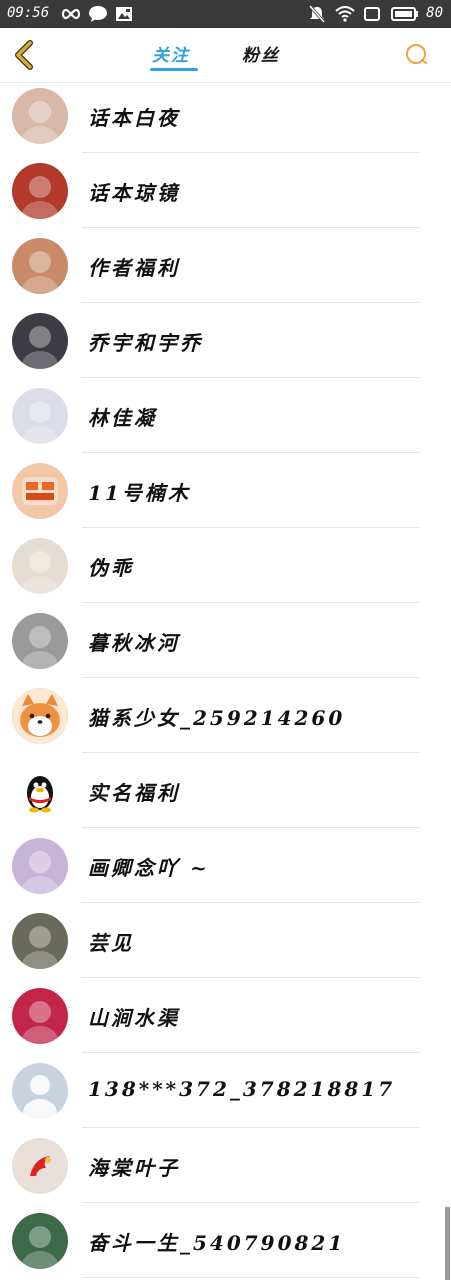 Image resolution: width=451 pixels, height=1280 pixels. Describe the element at coordinates (317, 14) in the screenshot. I see `mute-icon` at that location.